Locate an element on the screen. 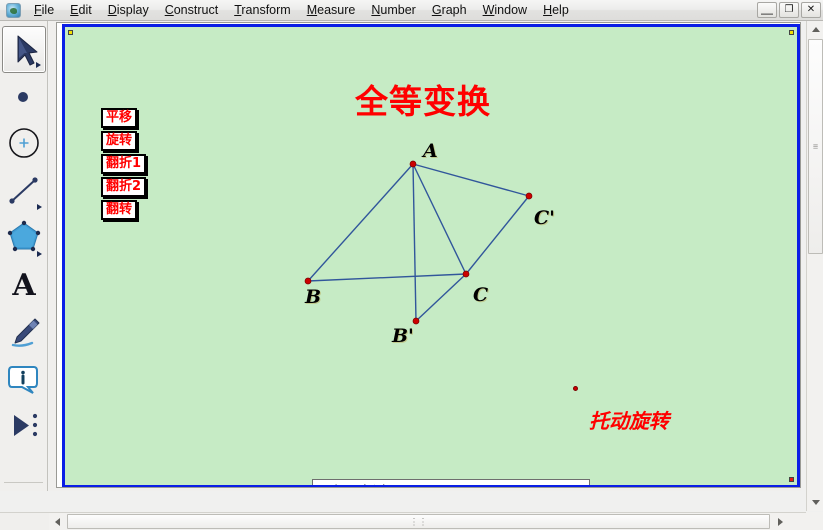 This screenshot has height=530, width=823. text-tool: A is located at coordinates (24, 284).